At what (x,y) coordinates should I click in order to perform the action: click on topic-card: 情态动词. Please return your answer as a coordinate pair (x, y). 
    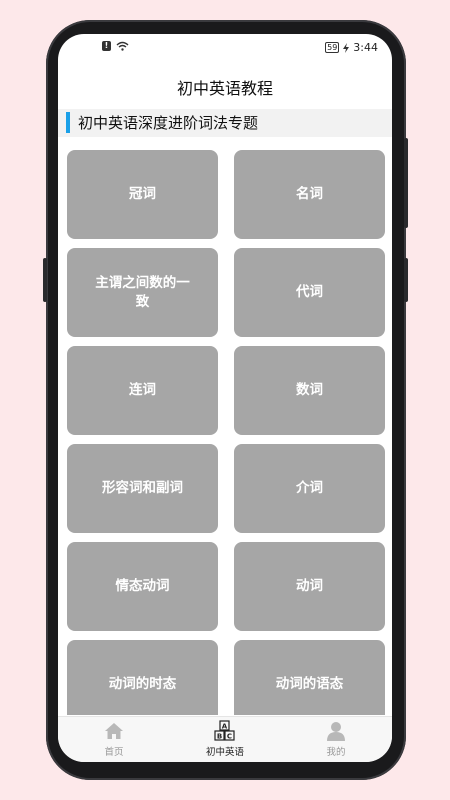
    Looking at the image, I should click on (142, 586).